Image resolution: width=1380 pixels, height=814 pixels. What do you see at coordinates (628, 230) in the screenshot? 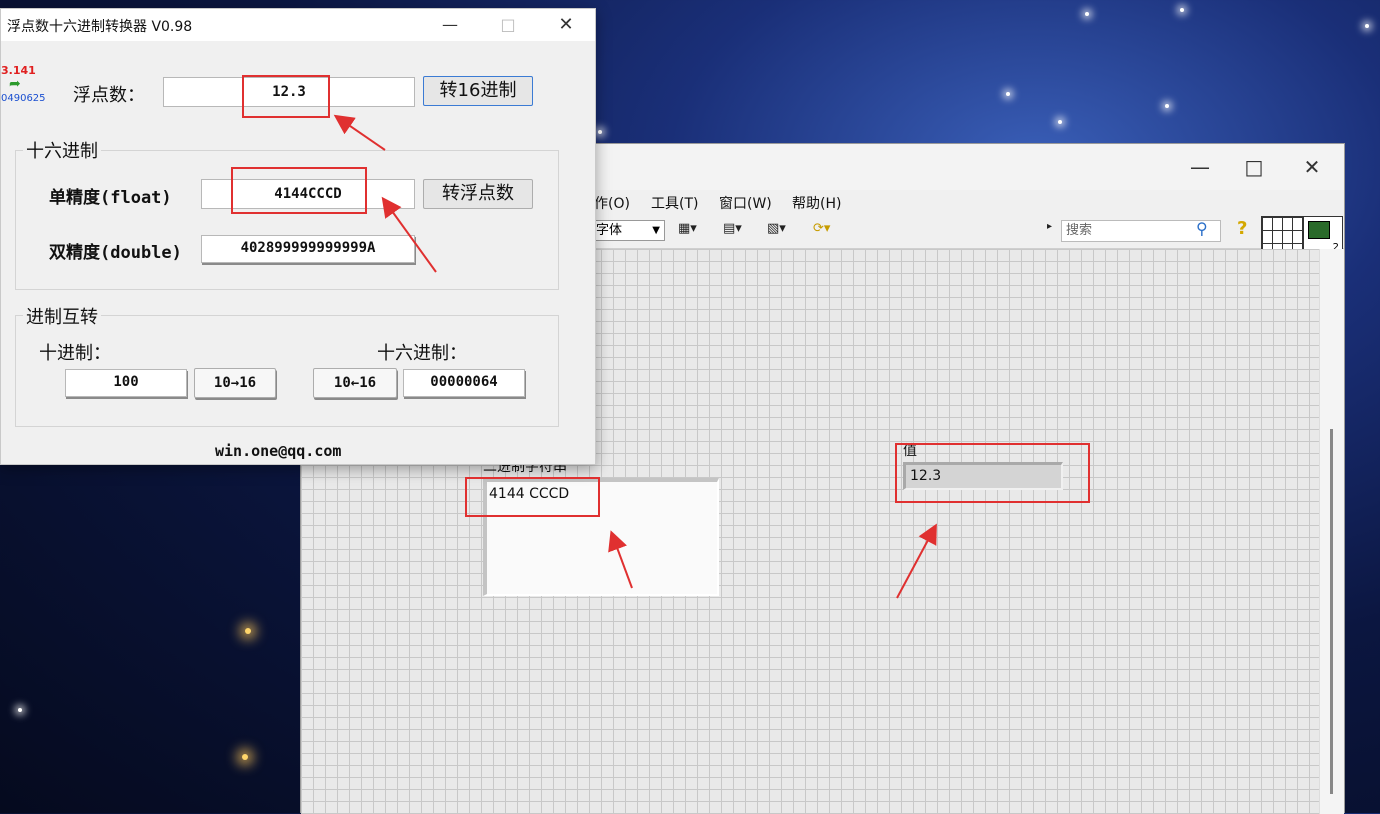
I see `font-select: 字体 ▼` at bounding box center [628, 230].